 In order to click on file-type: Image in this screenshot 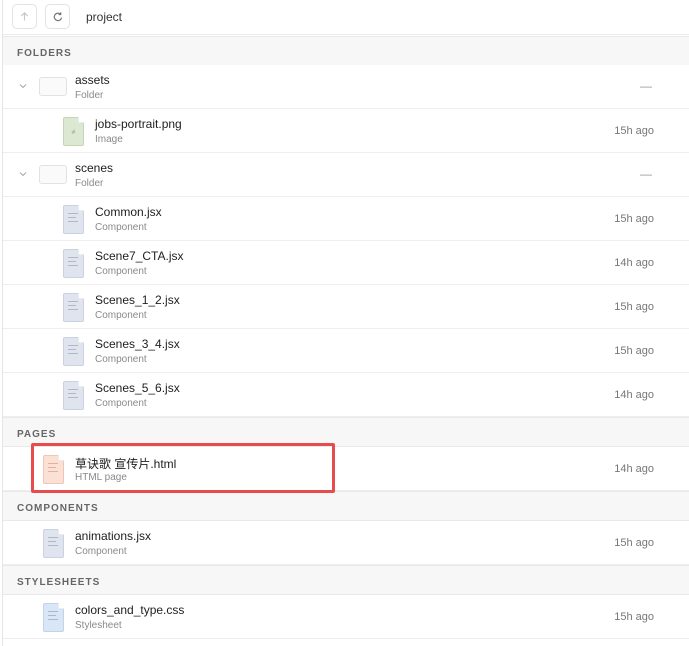, I will do `click(109, 139)`.